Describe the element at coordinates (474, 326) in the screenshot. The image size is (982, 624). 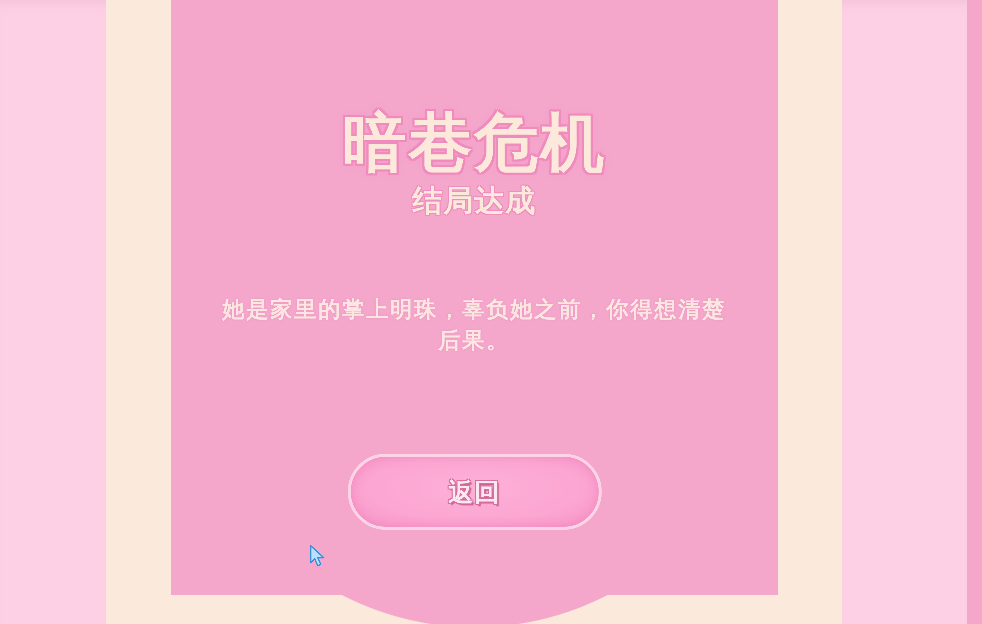
I see `ending-message: 她是家里的掌上明珠，辜负她之前，你得想清楚后果。` at that location.